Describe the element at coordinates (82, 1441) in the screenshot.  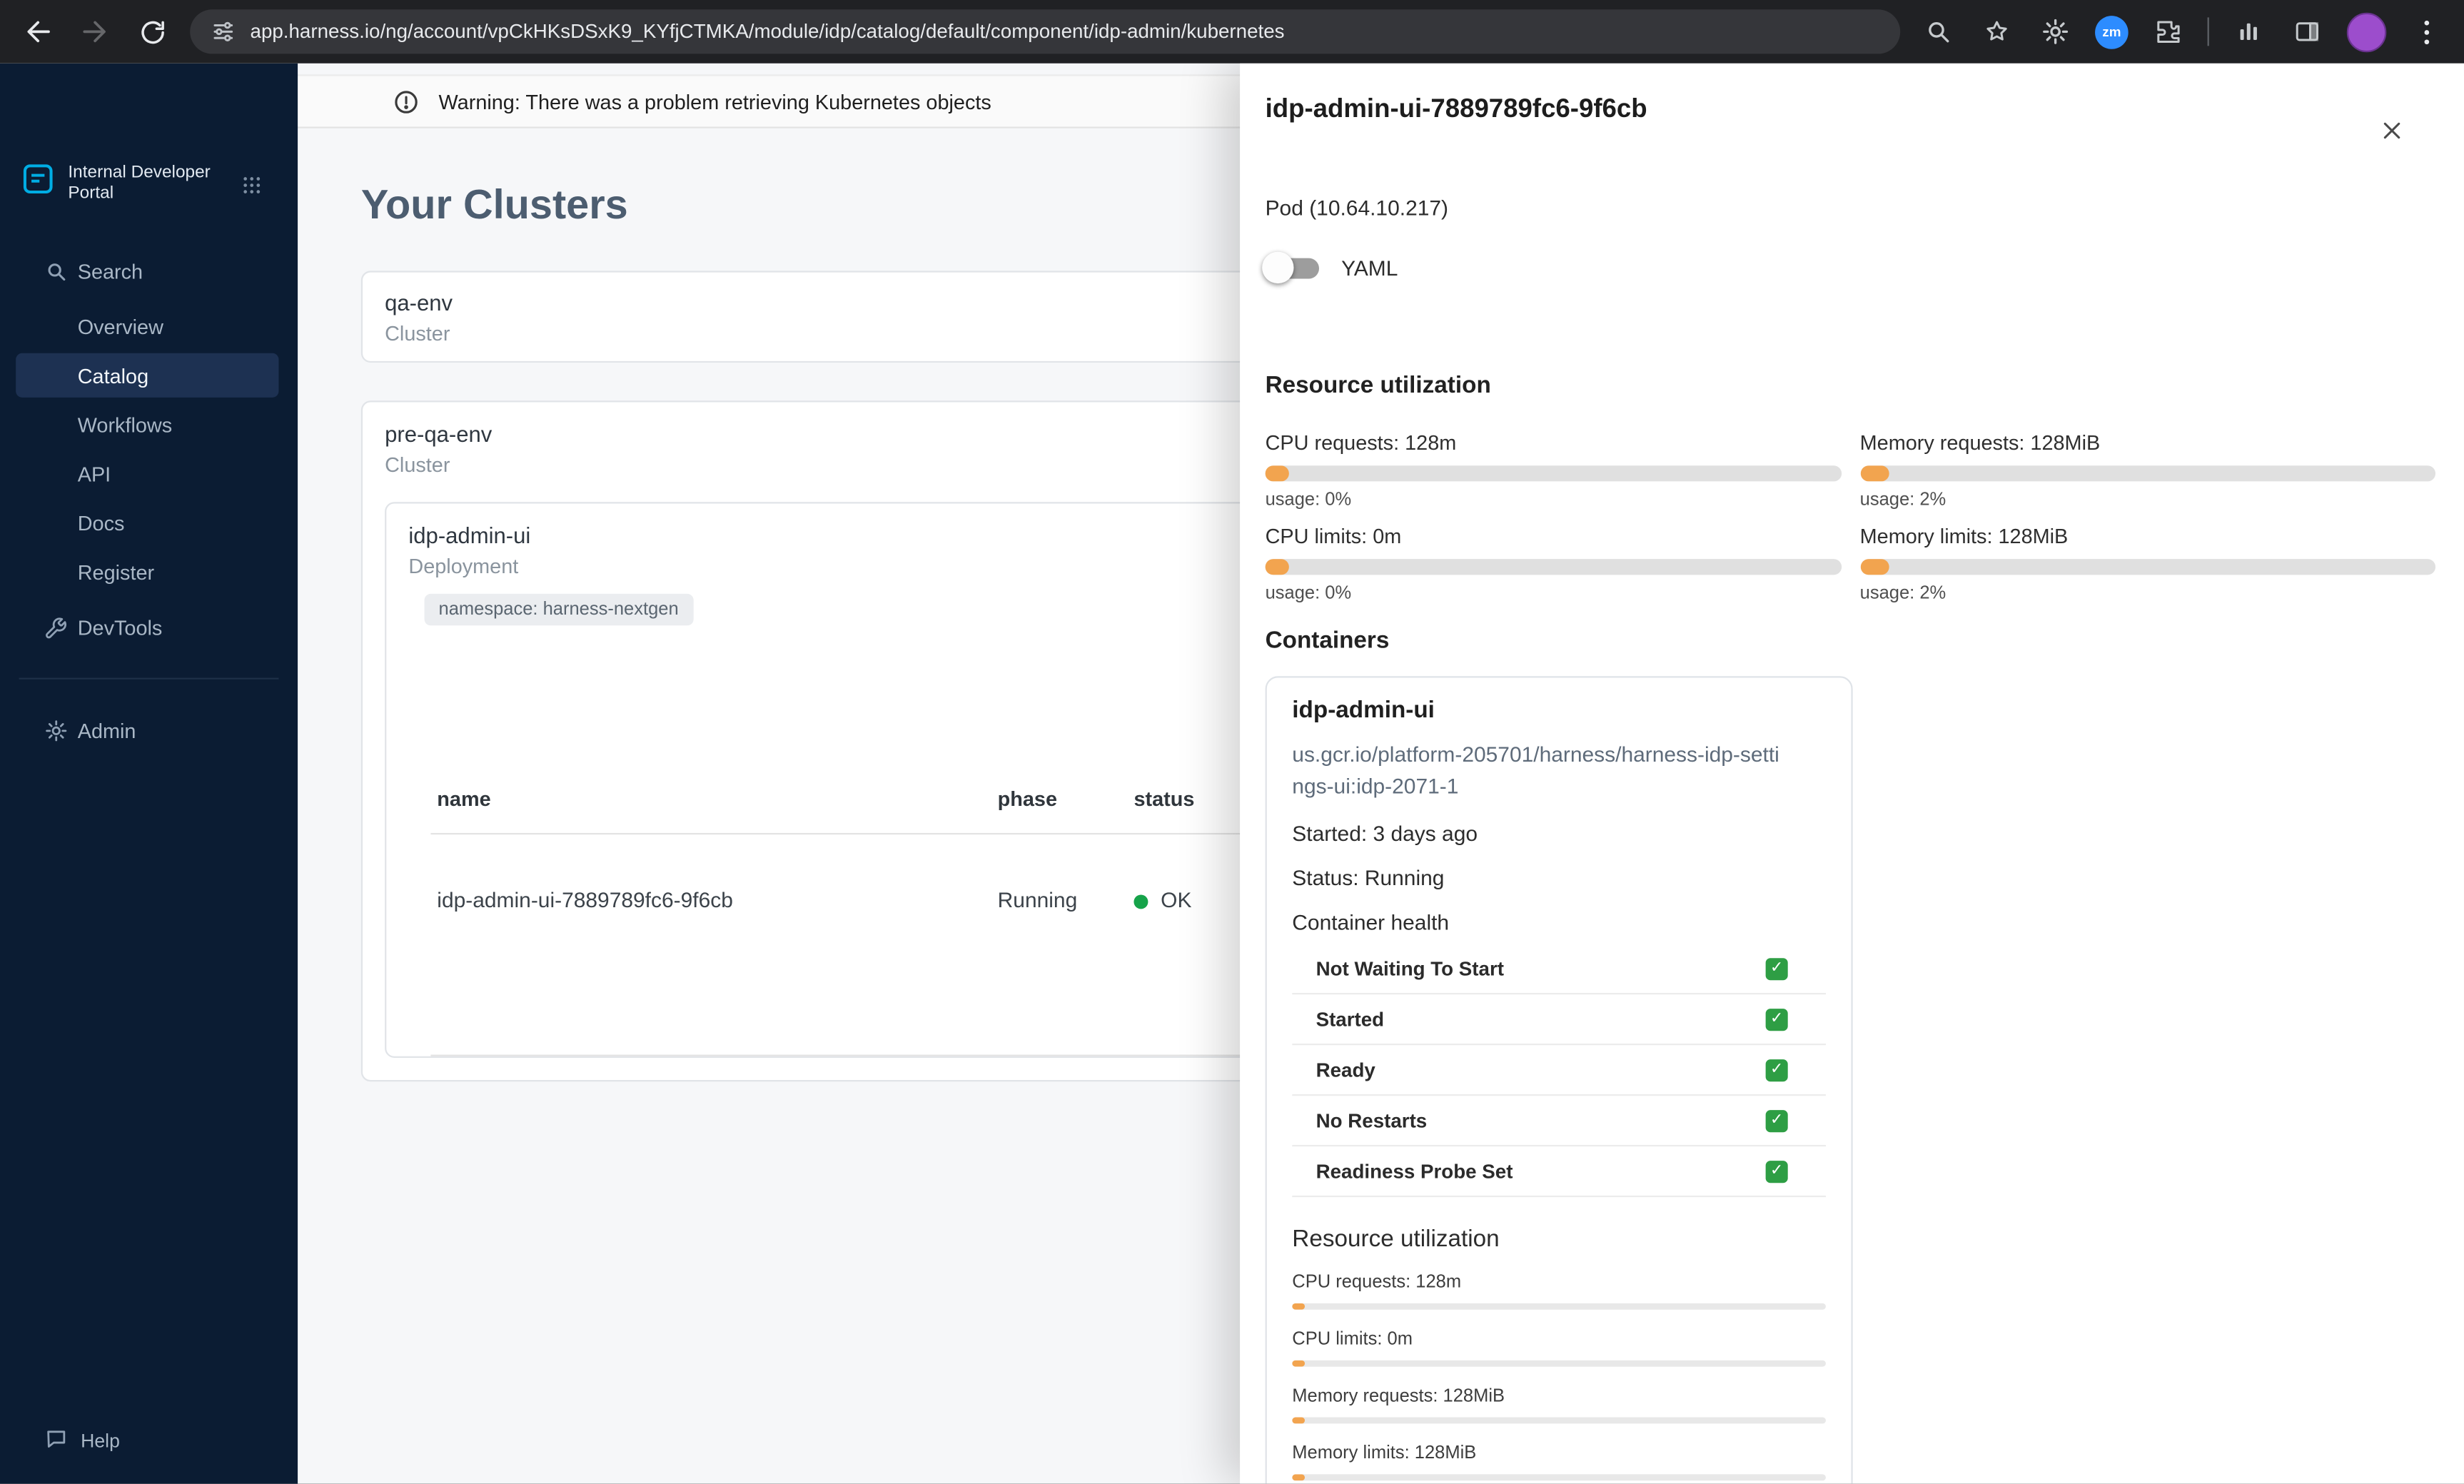
I see `sidebar-help: Help` at that location.